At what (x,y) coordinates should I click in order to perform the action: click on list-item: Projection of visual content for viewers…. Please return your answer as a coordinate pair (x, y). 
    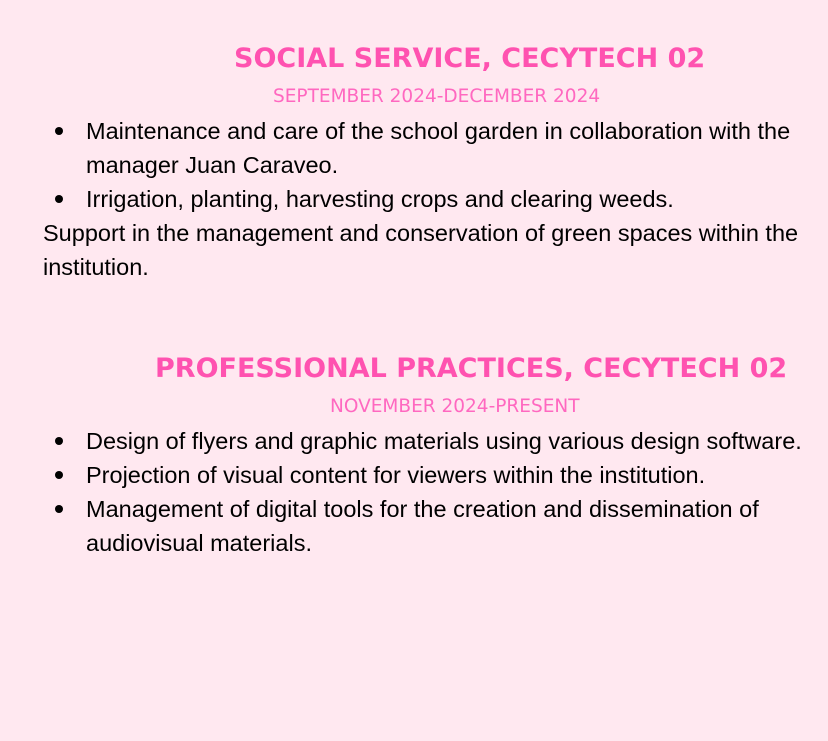
    Looking at the image, I should click on (432, 475).